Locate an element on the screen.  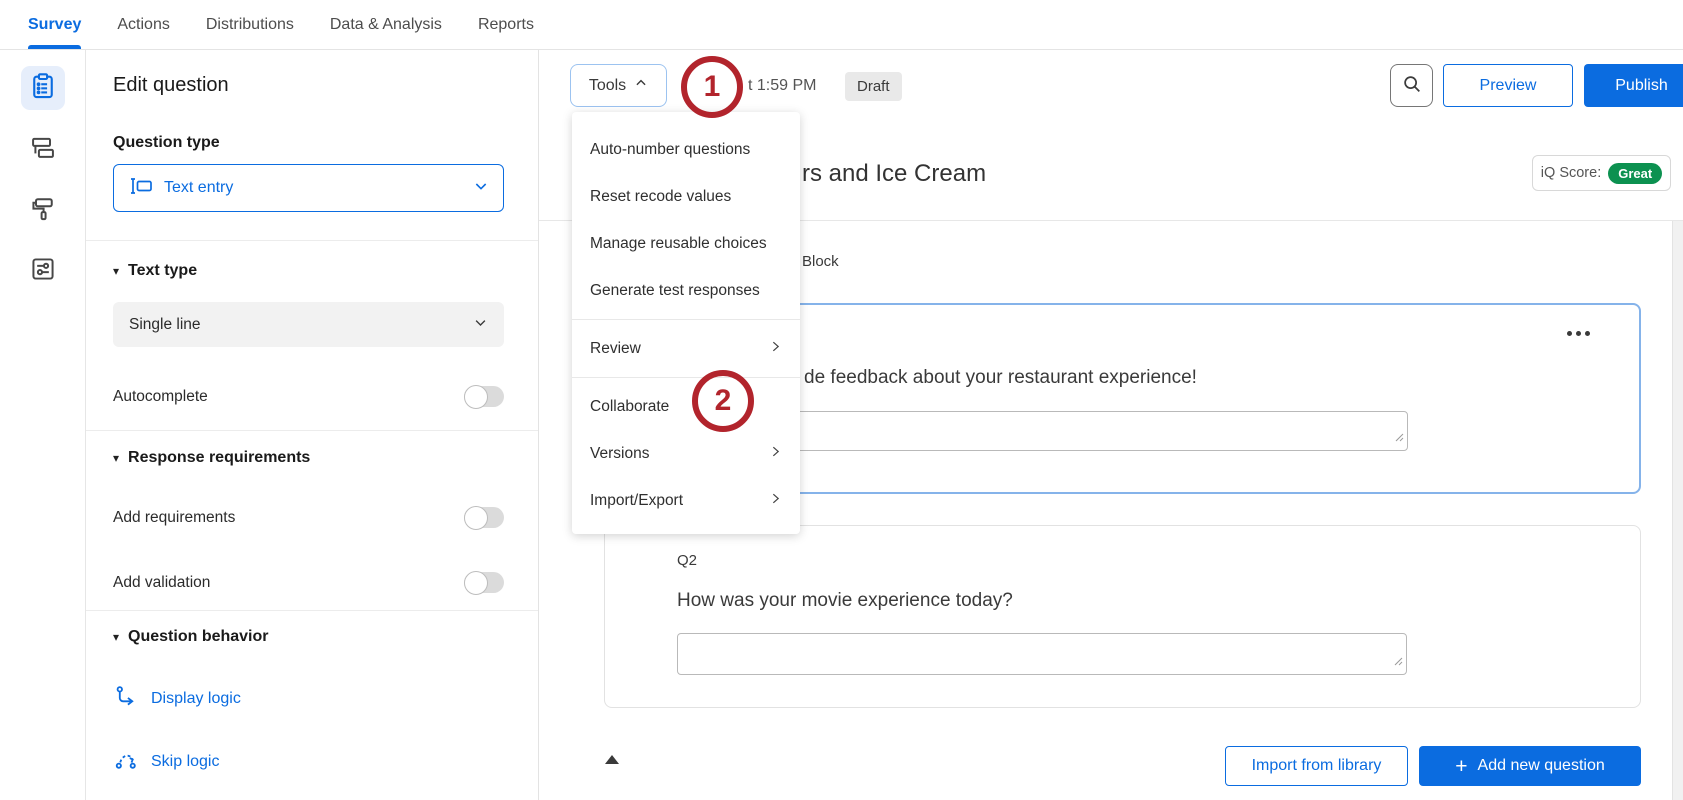
add-requirements-toggle is located at coordinates (484, 518).